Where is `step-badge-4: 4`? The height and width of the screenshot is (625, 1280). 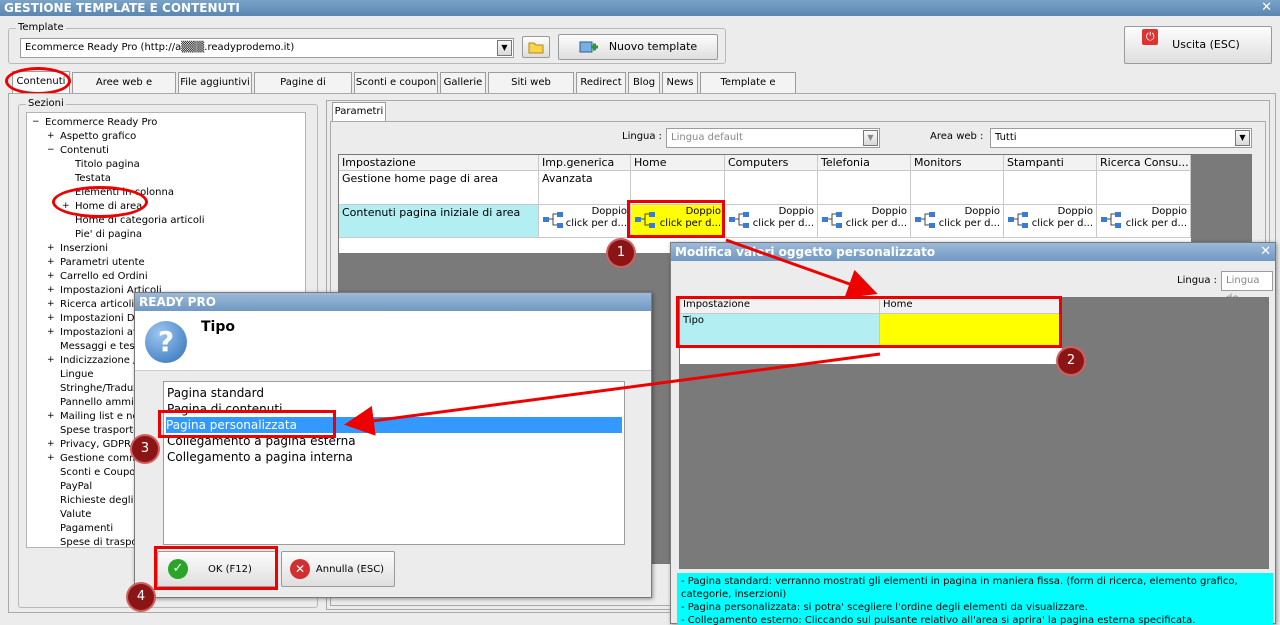
step-badge-4: 4 is located at coordinates (141, 597).